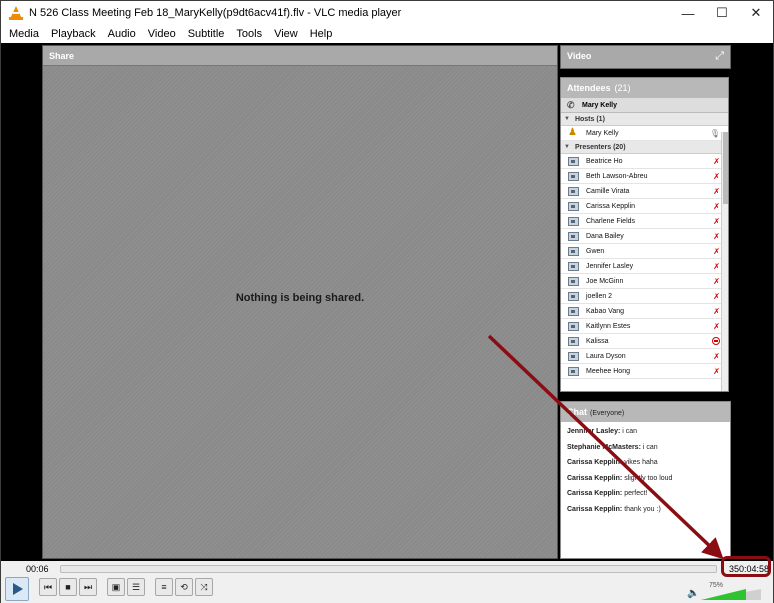 This screenshot has height=603, width=774. Describe the element at coordinates (746, 566) in the screenshot. I see `annotation-highlight-box` at that location.